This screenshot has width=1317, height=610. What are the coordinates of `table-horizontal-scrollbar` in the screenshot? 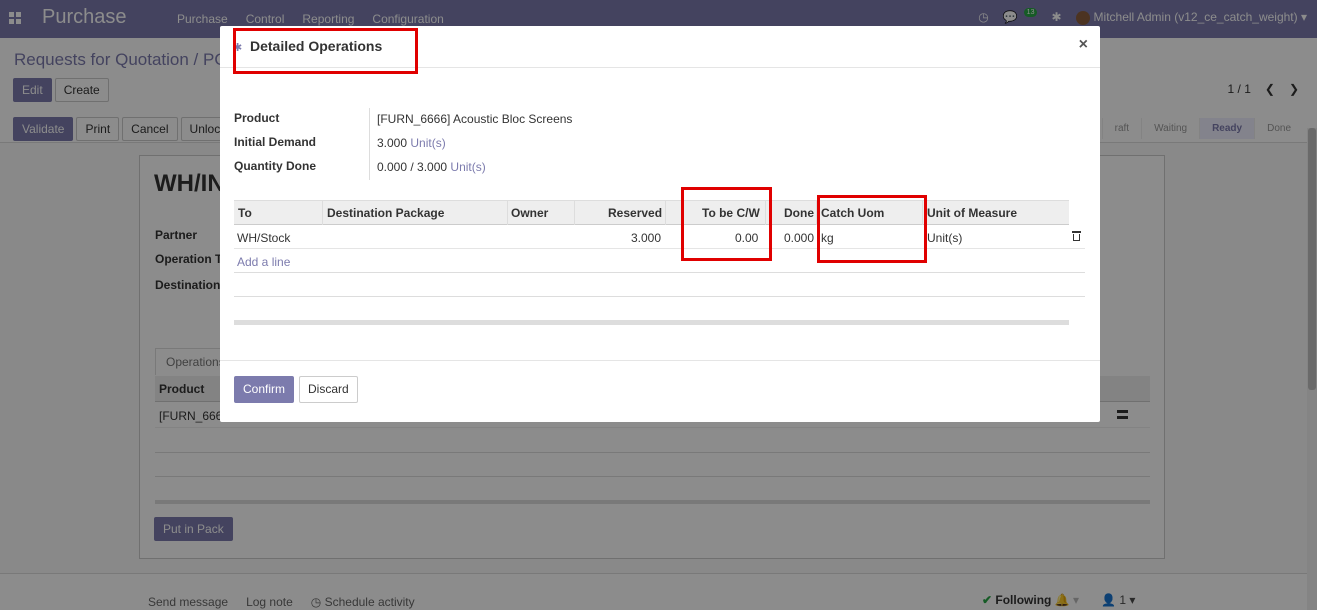 It's located at (651, 322).